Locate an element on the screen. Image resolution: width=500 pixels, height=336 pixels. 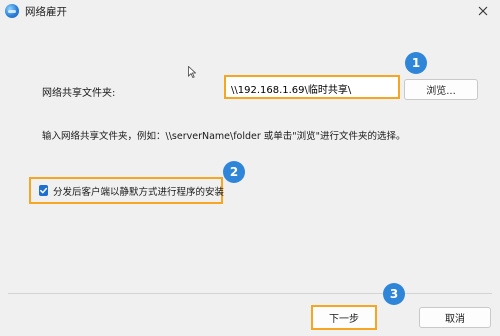
close-icon is located at coordinates (483, 11).